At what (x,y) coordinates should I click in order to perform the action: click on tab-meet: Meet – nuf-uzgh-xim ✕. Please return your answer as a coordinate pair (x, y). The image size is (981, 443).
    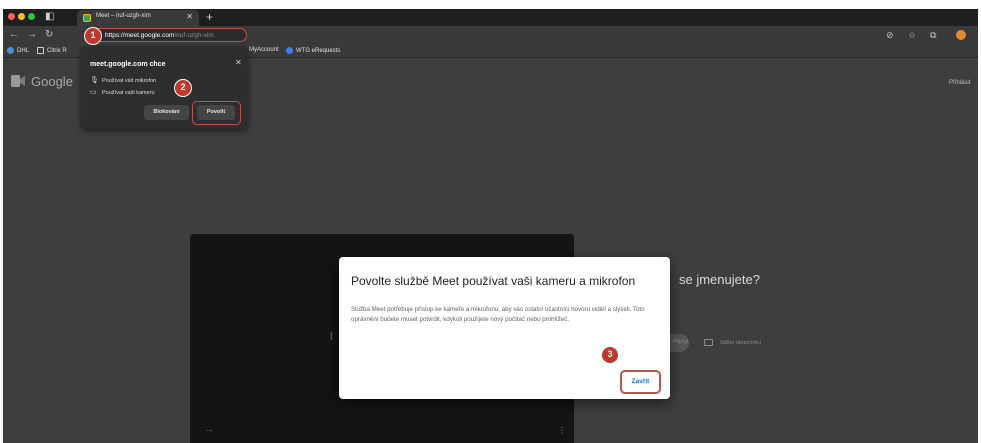
    Looking at the image, I should click on (138, 18).